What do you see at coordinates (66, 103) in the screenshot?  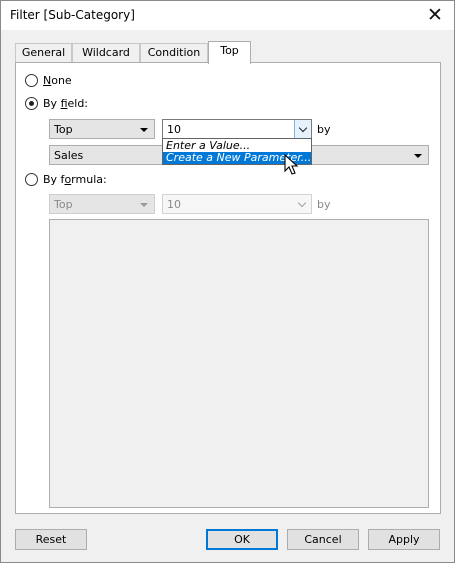 I see `by-field-label: By field:` at bounding box center [66, 103].